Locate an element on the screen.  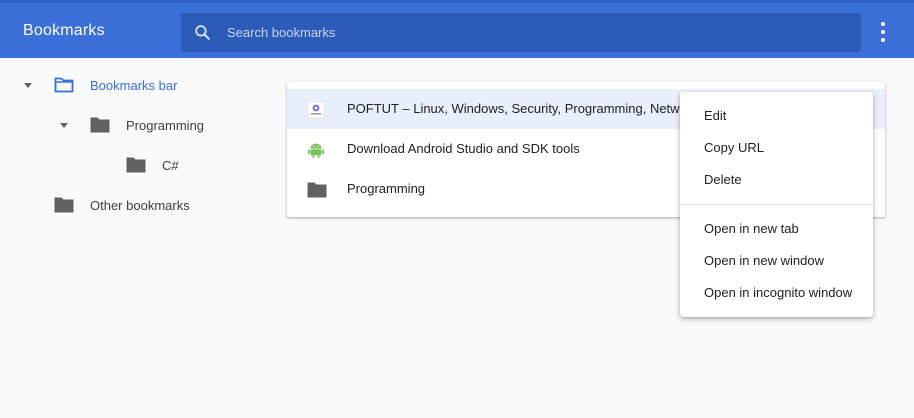
top-toolbar: Bookmarks is located at coordinates (457, 29).